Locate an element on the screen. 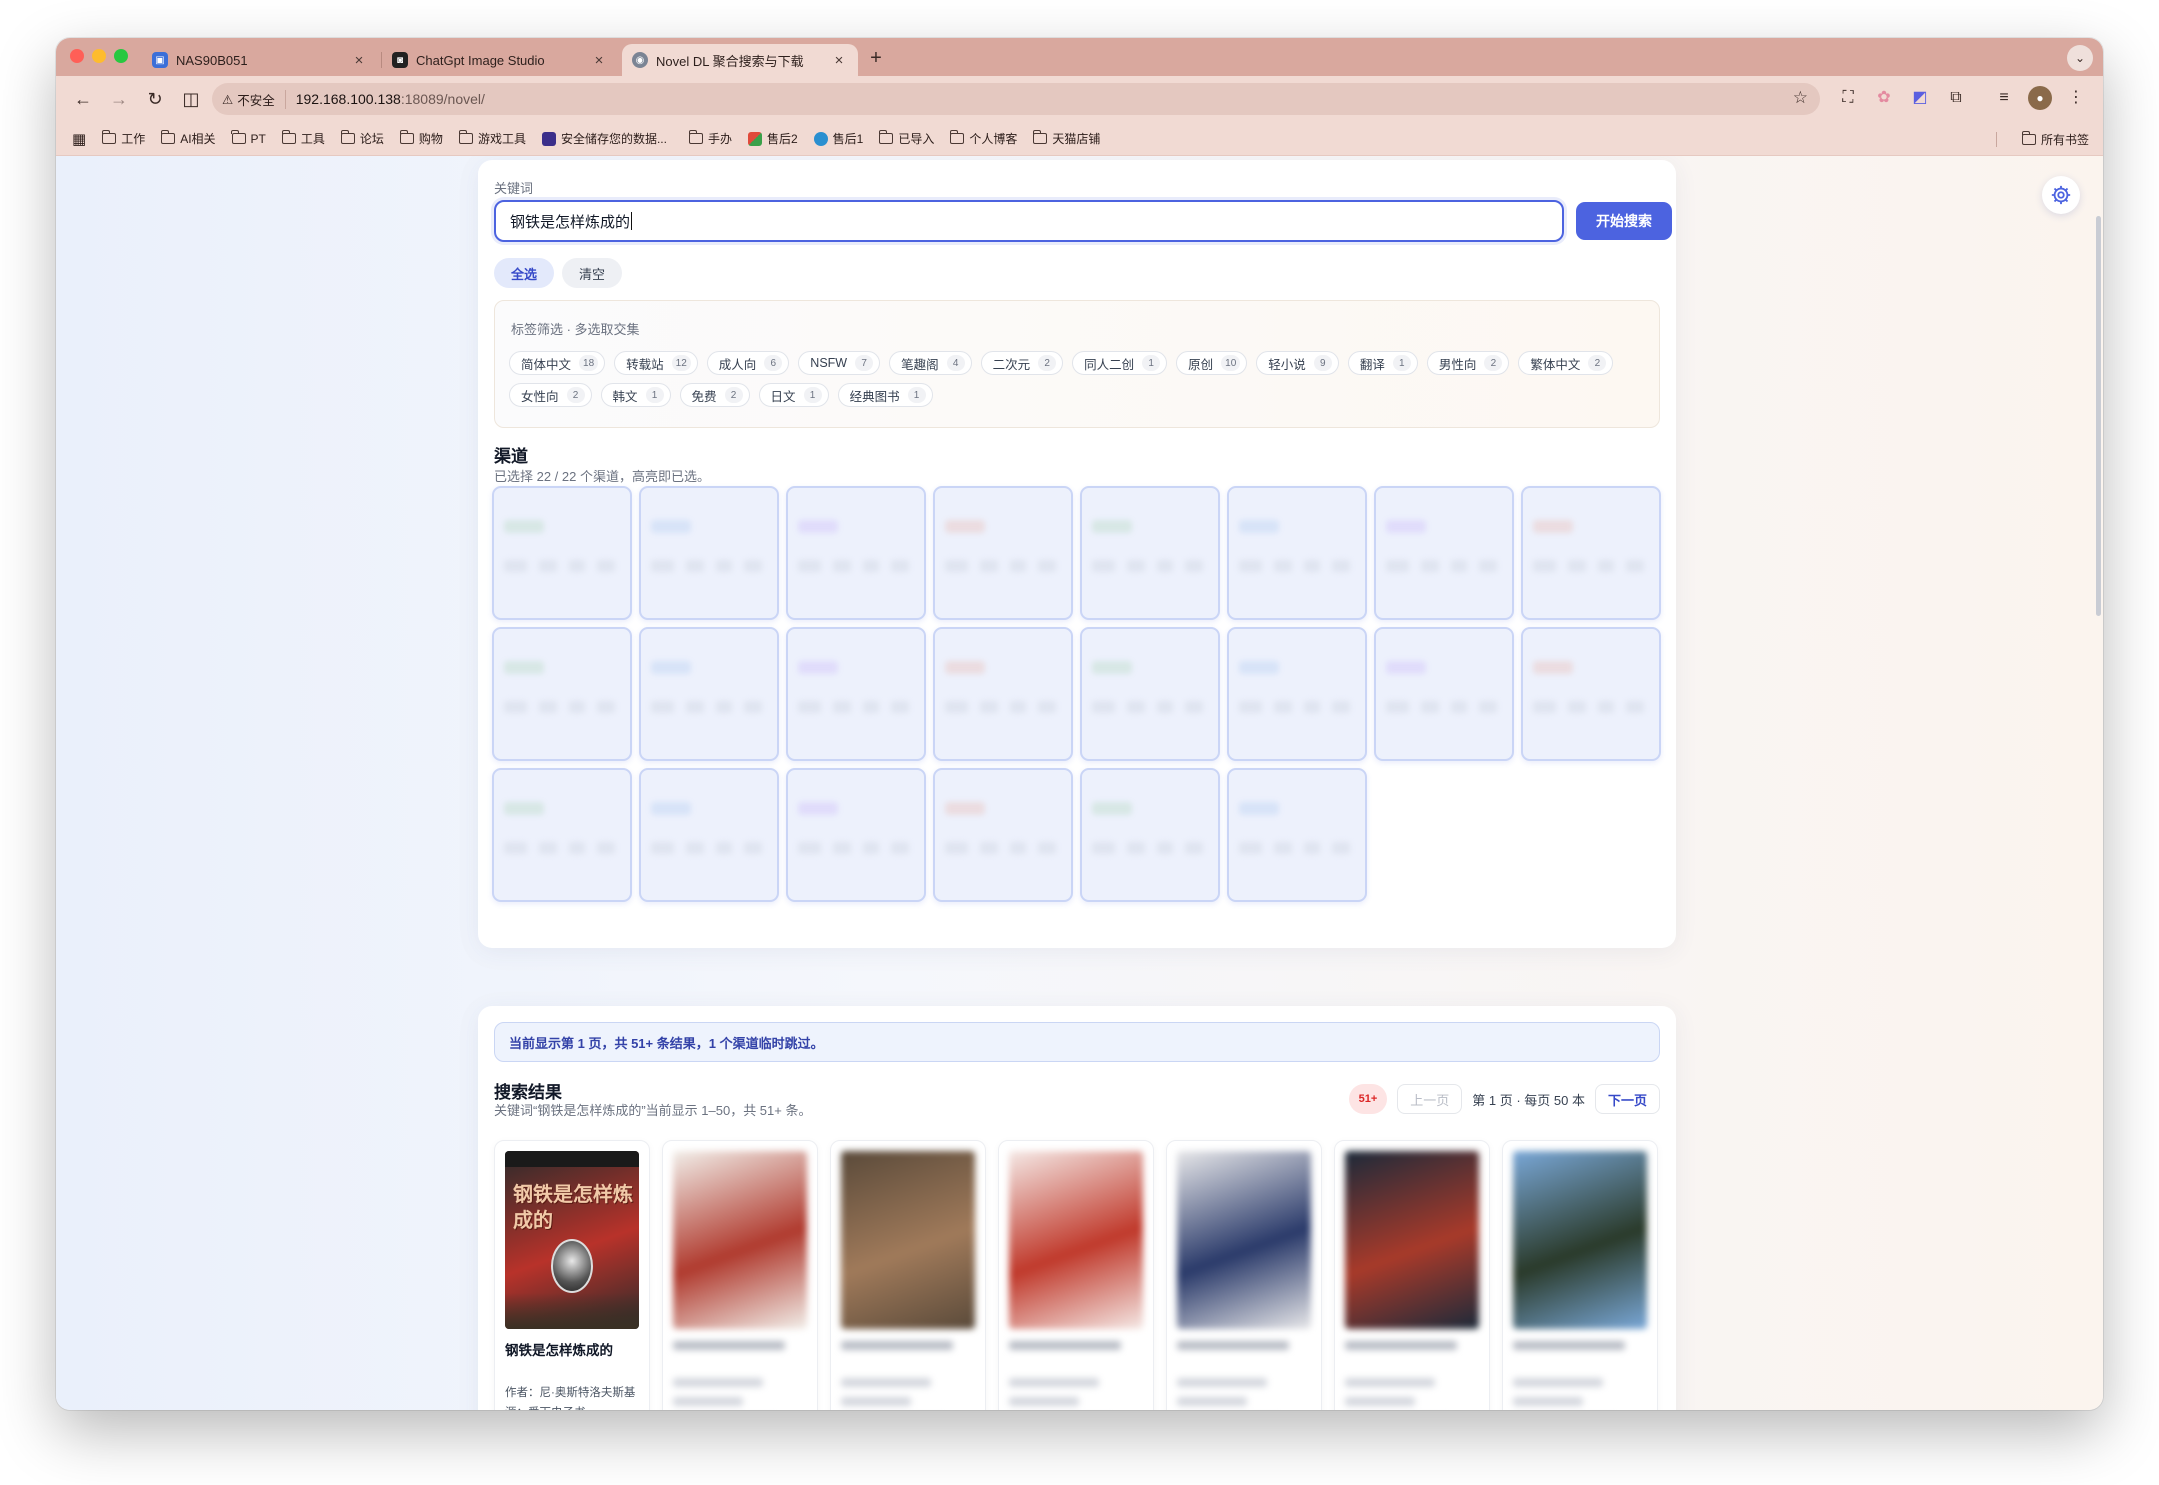 The image size is (2159, 1485). reload-icon: ↻ is located at coordinates (155, 99).